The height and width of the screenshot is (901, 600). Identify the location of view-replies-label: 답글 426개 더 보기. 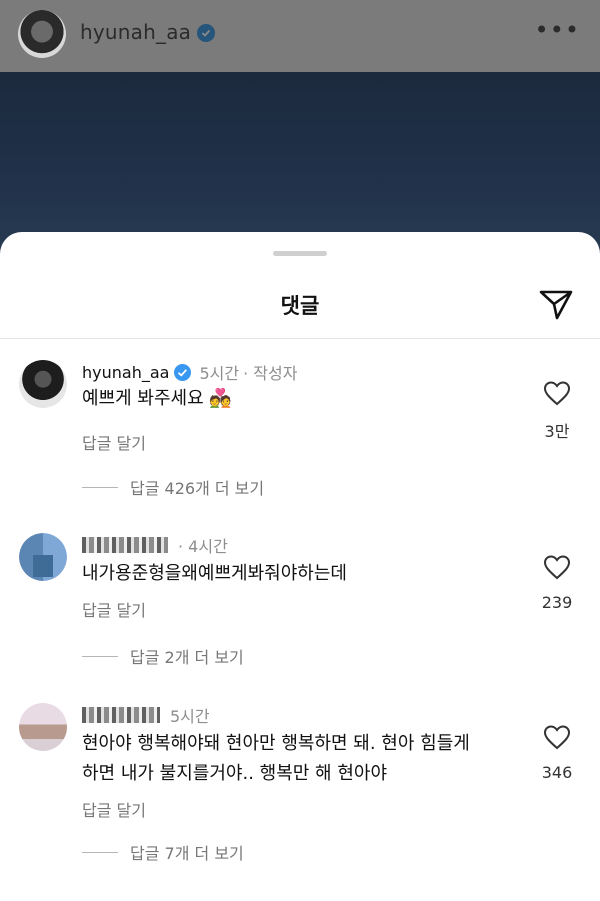
(197, 488).